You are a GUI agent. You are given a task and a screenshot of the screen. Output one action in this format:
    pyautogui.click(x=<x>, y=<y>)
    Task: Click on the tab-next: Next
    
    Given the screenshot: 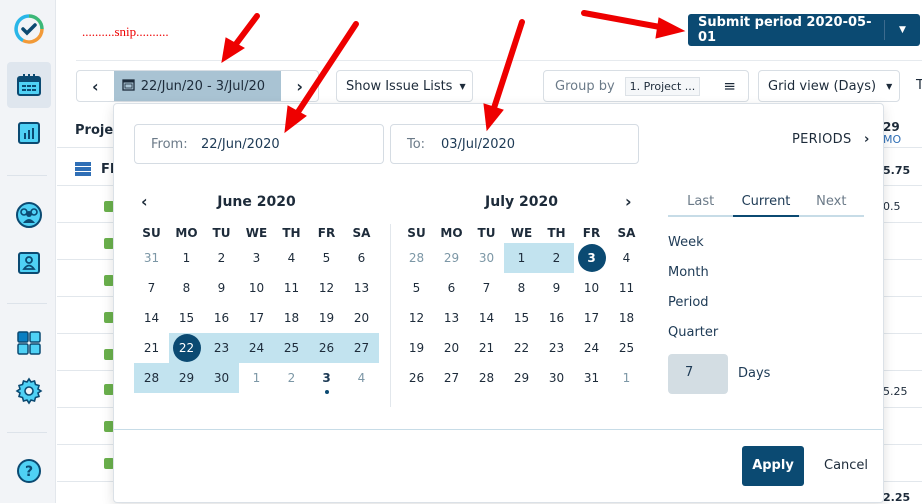 What is the action you would take?
    pyautogui.click(x=831, y=202)
    